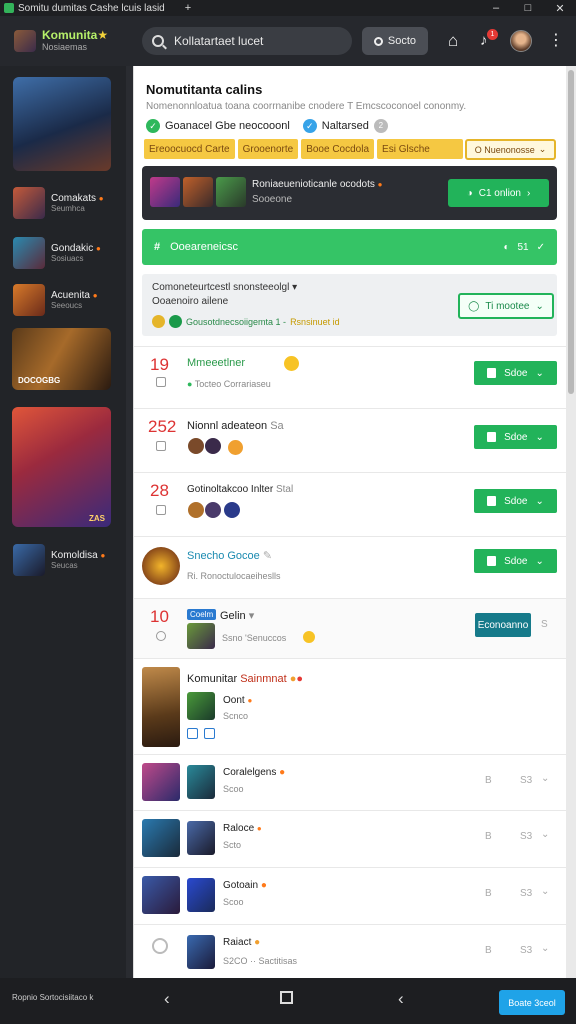  Describe the element at coordinates (510, 149) in the screenshot. I see `filter-dropdown: O Nuenonosse ⌄` at that location.